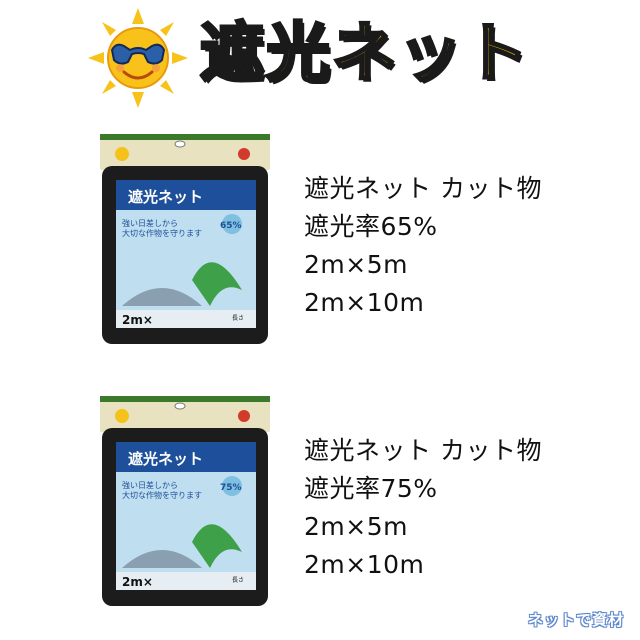 The width and height of the screenshot is (640, 640). Describe the element at coordinates (231, 226) in the screenshot. I see `package-rate: 65%` at that location.